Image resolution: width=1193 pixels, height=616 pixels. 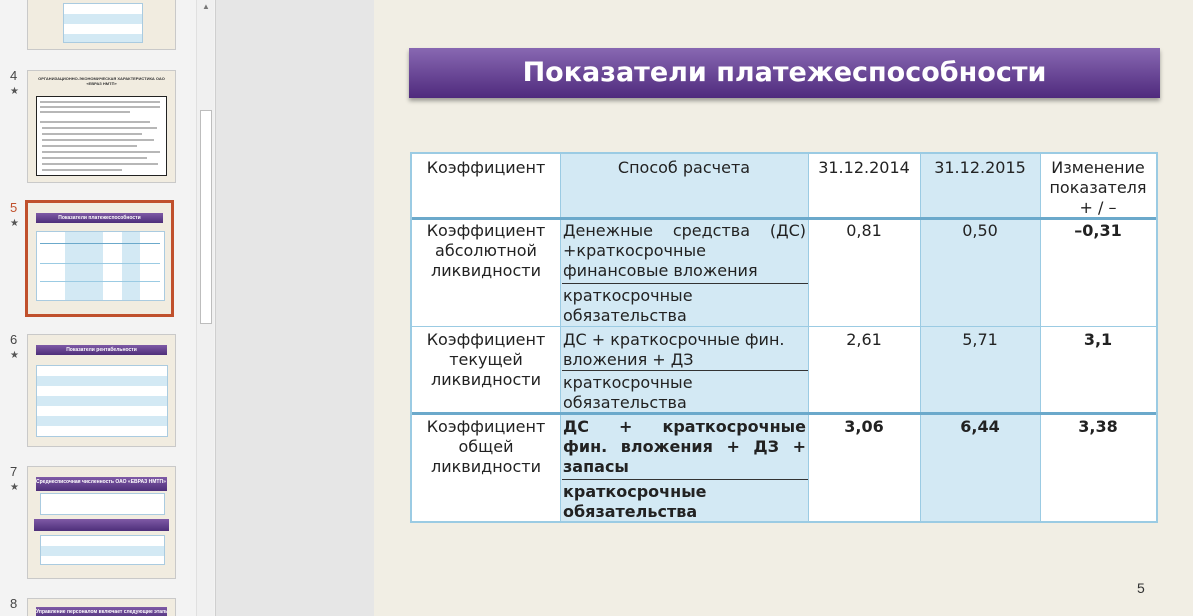 I want to click on thumbnail-number: 6, so click(x=14, y=339).